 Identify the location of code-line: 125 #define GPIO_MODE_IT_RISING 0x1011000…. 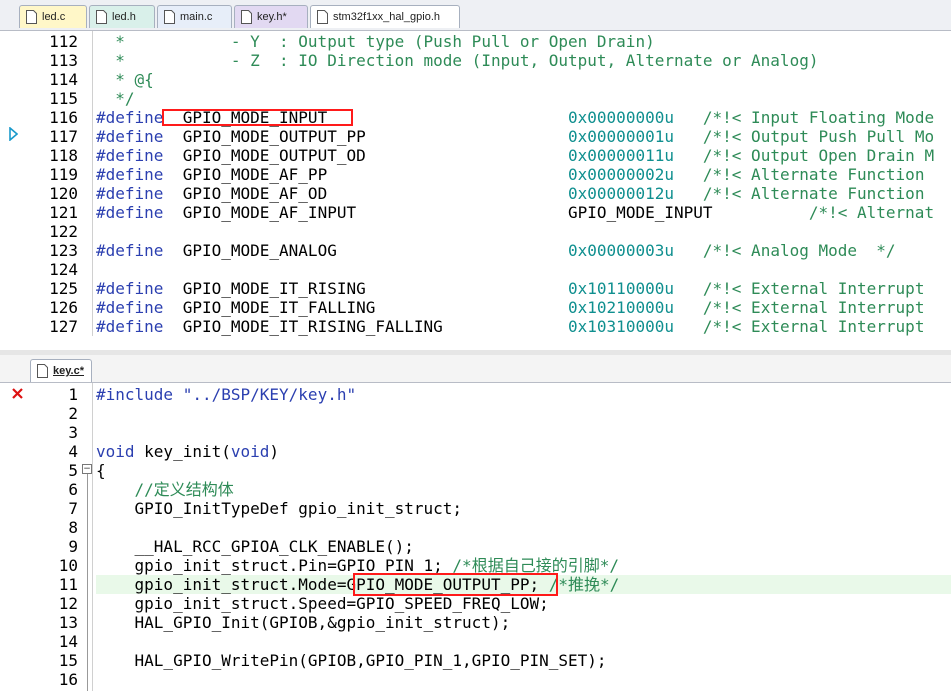
(475, 288).